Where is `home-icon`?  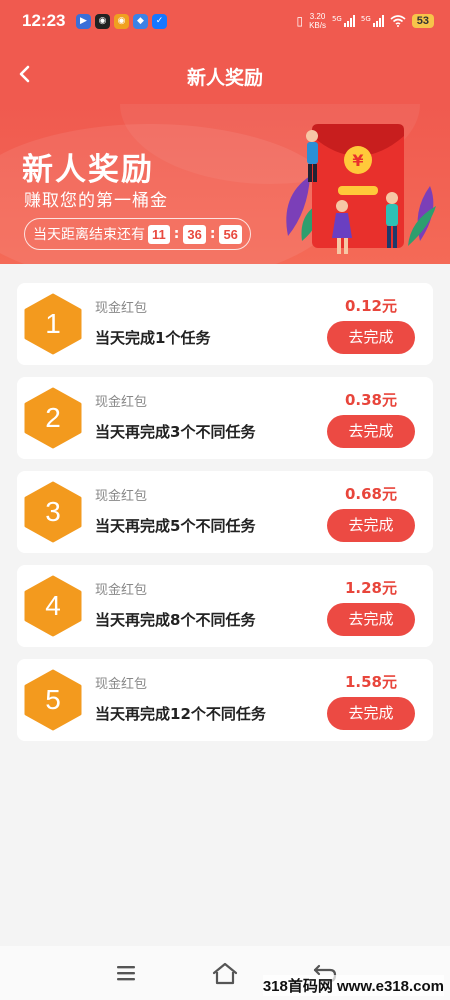 home-icon is located at coordinates (225, 973).